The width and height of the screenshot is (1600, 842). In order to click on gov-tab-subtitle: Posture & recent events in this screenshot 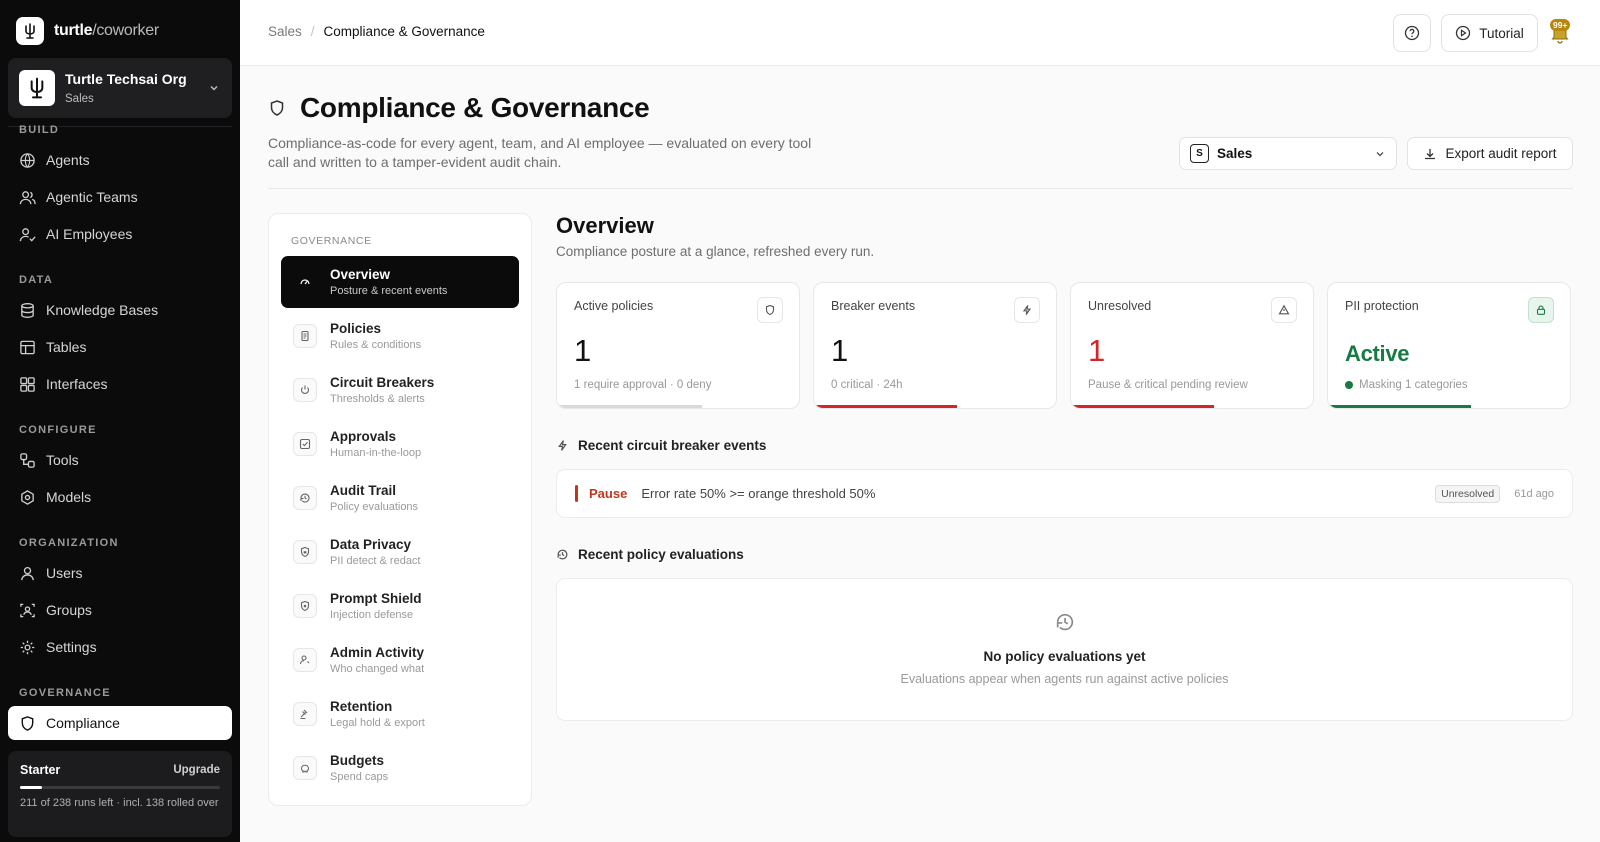, I will do `click(389, 291)`.